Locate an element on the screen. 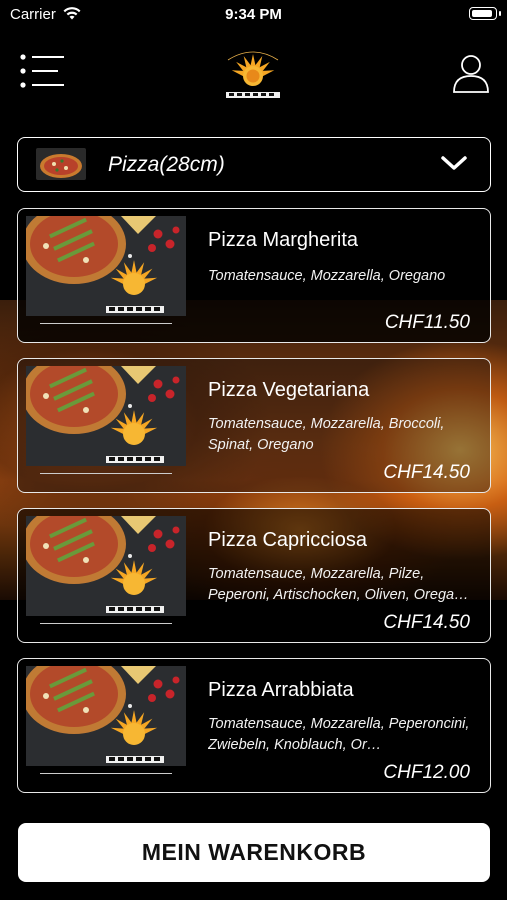  user-profile-icon is located at coordinates (471, 73).